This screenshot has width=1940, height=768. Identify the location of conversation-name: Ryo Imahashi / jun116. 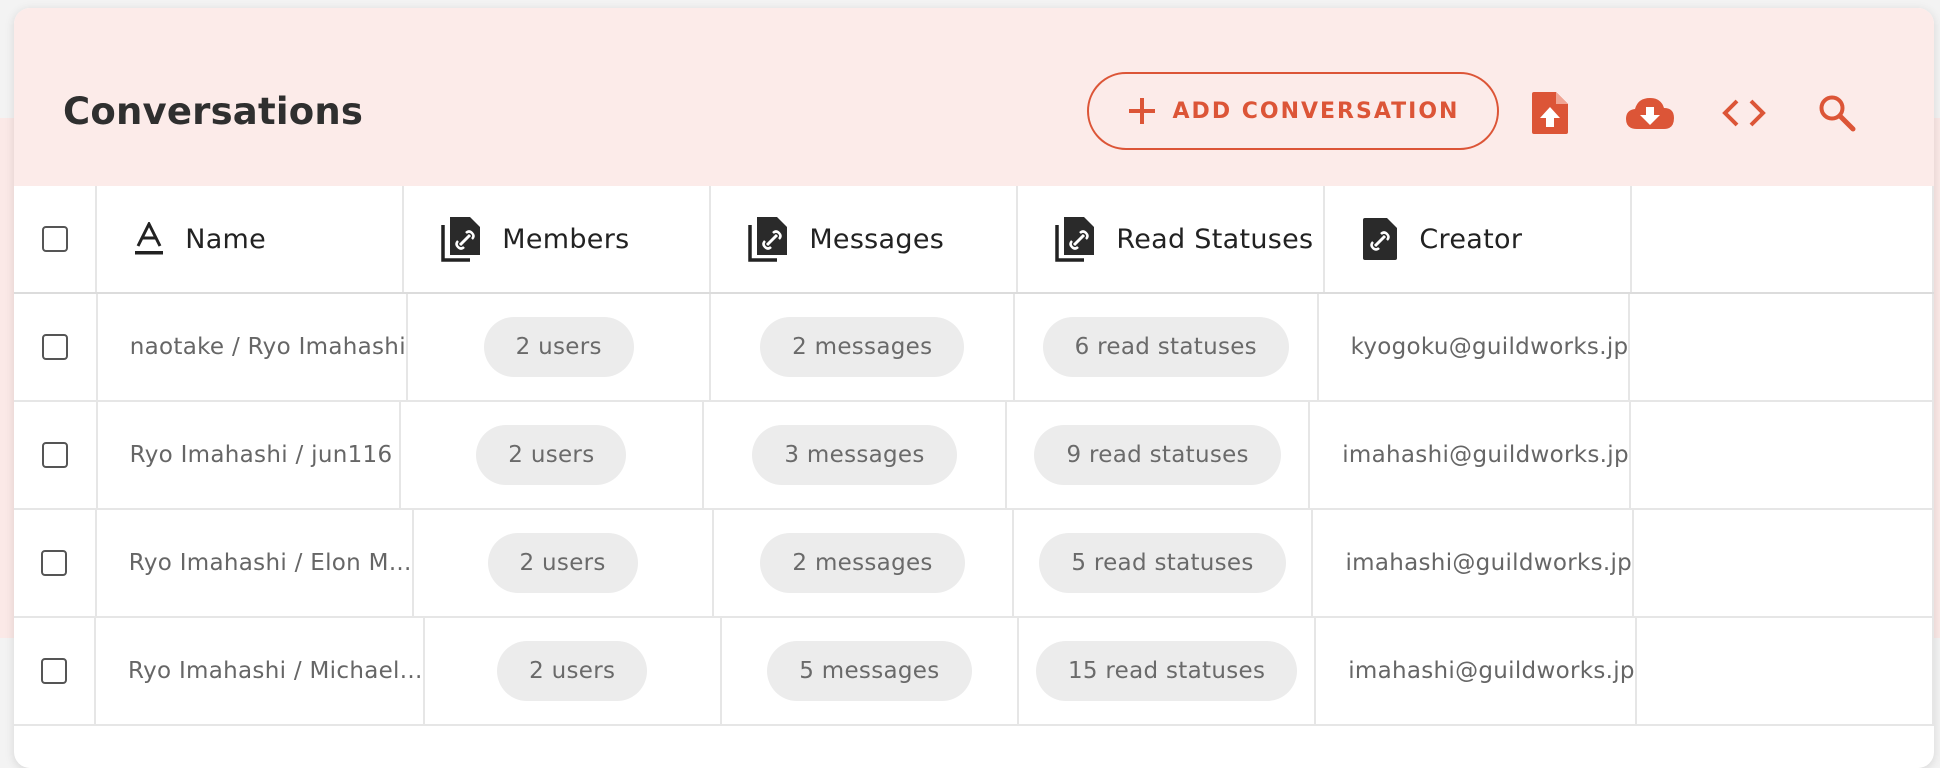
(261, 455).